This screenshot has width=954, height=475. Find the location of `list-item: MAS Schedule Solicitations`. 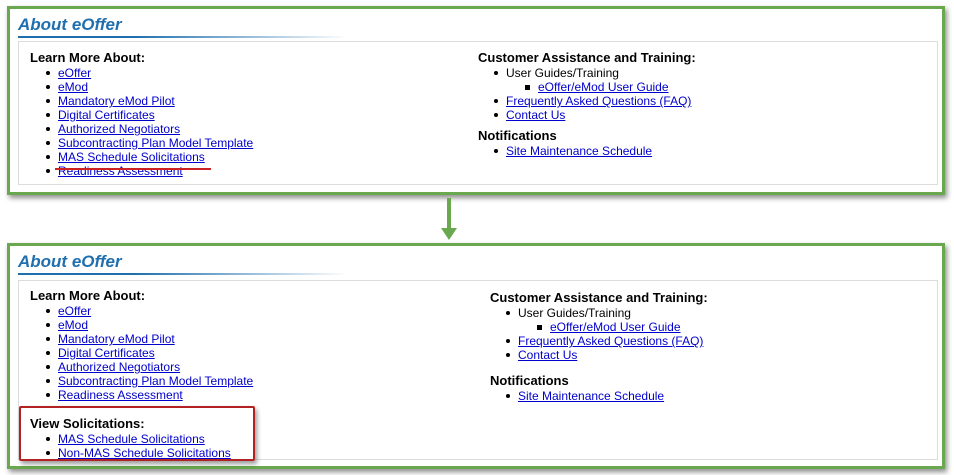

list-item: MAS Schedule Solicitations is located at coordinates (141, 157).